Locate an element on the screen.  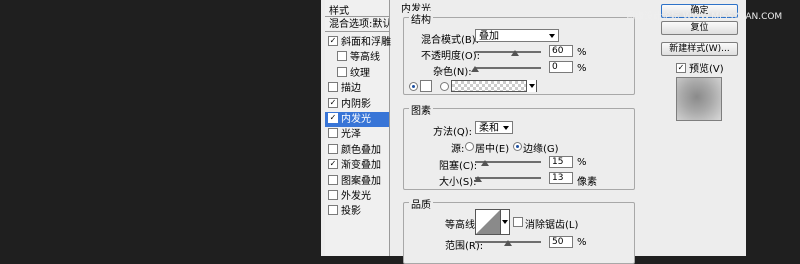
style-item: ✓ 渐变叠加 is located at coordinates (357, 165).